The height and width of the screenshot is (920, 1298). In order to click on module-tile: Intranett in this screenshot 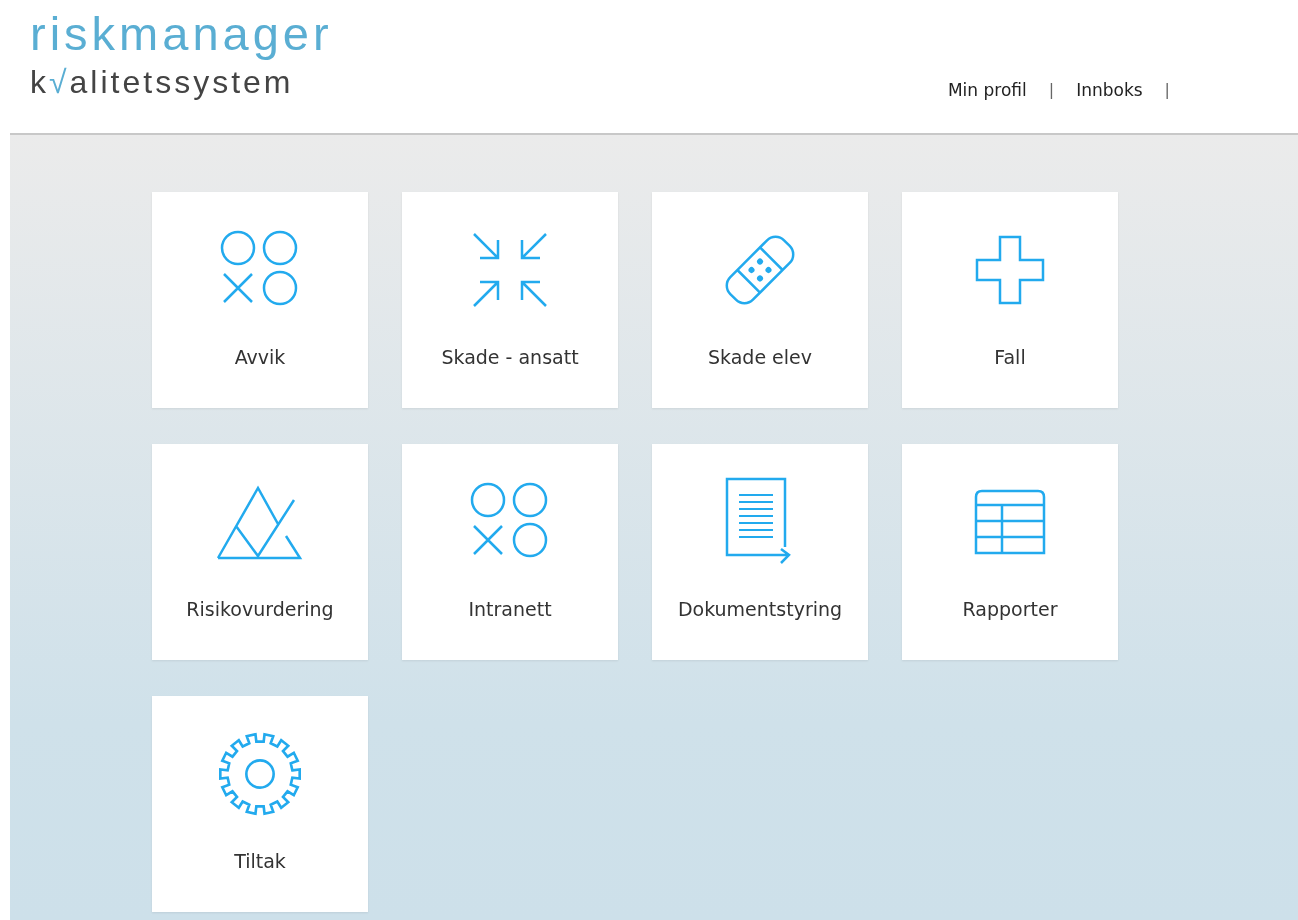, I will do `click(510, 552)`.